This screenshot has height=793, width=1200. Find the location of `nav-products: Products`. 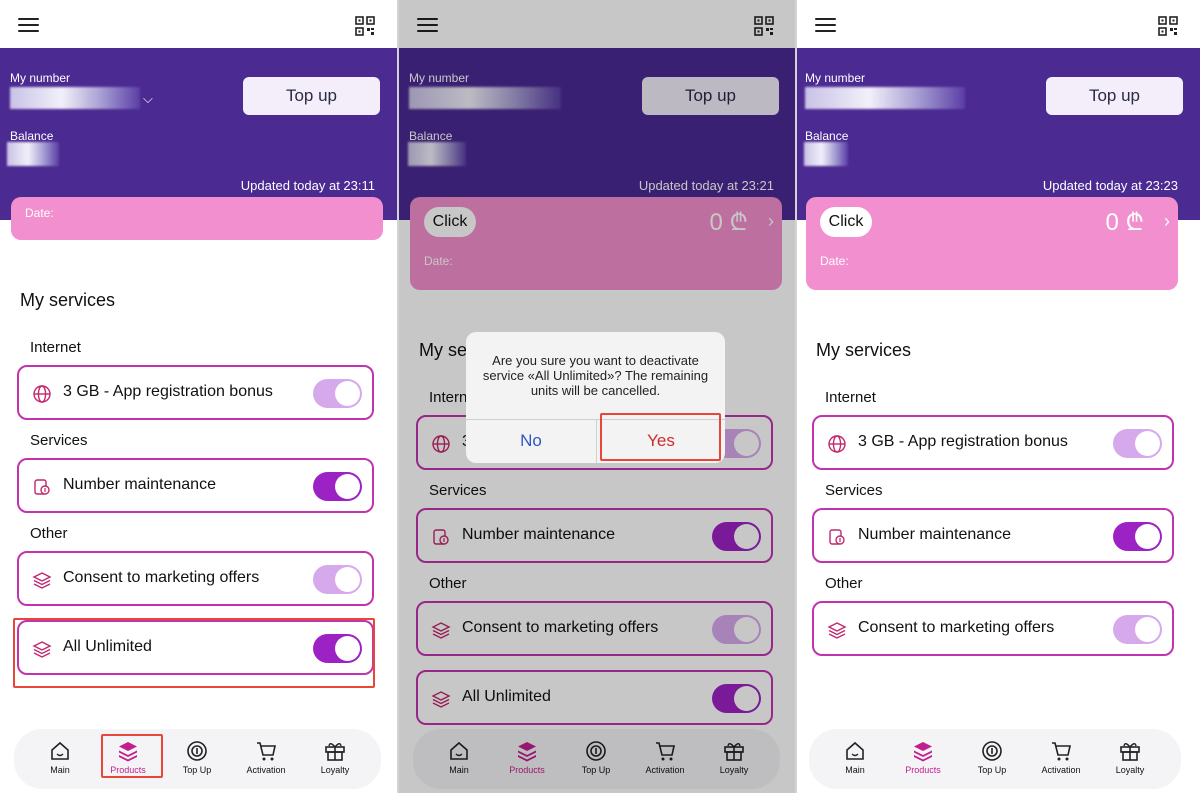

nav-products: Products is located at coordinates (923, 759).